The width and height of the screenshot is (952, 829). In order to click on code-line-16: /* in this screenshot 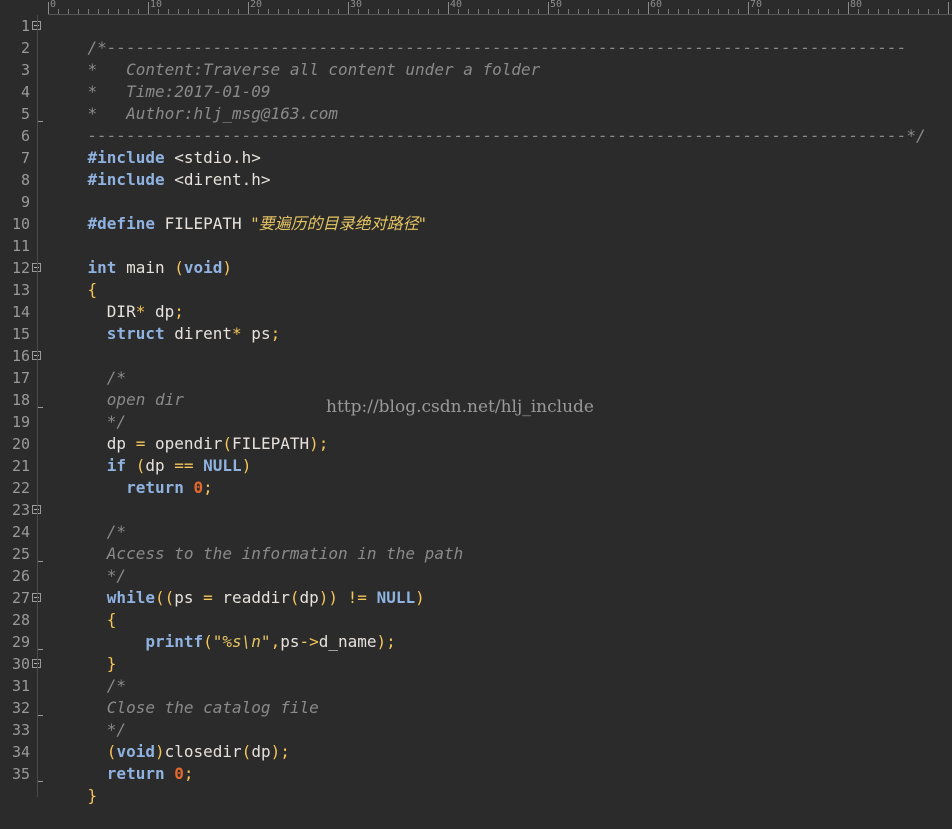, I will do `click(87, 366)`.